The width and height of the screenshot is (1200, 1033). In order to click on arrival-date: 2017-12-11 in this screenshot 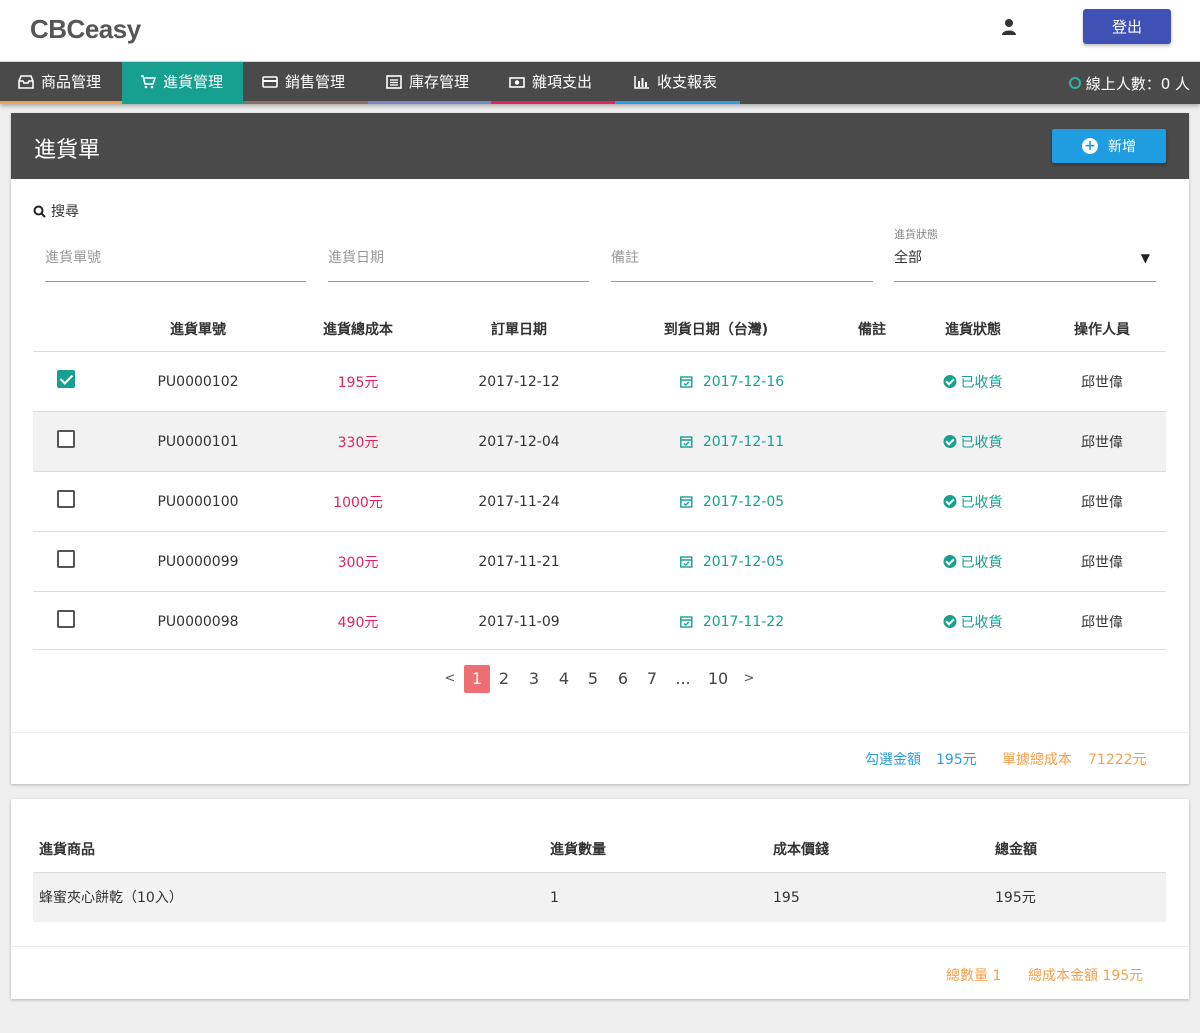, I will do `click(732, 441)`.